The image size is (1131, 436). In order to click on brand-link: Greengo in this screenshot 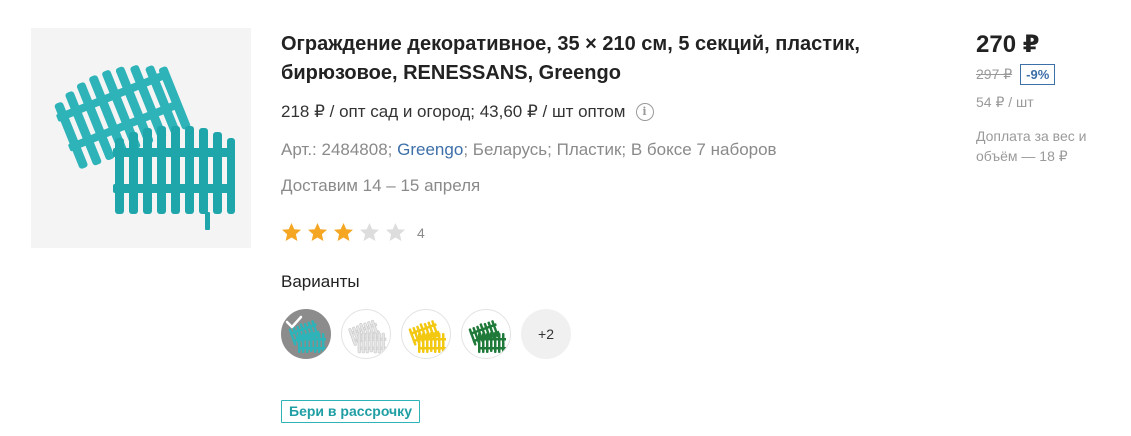, I will do `click(430, 149)`.